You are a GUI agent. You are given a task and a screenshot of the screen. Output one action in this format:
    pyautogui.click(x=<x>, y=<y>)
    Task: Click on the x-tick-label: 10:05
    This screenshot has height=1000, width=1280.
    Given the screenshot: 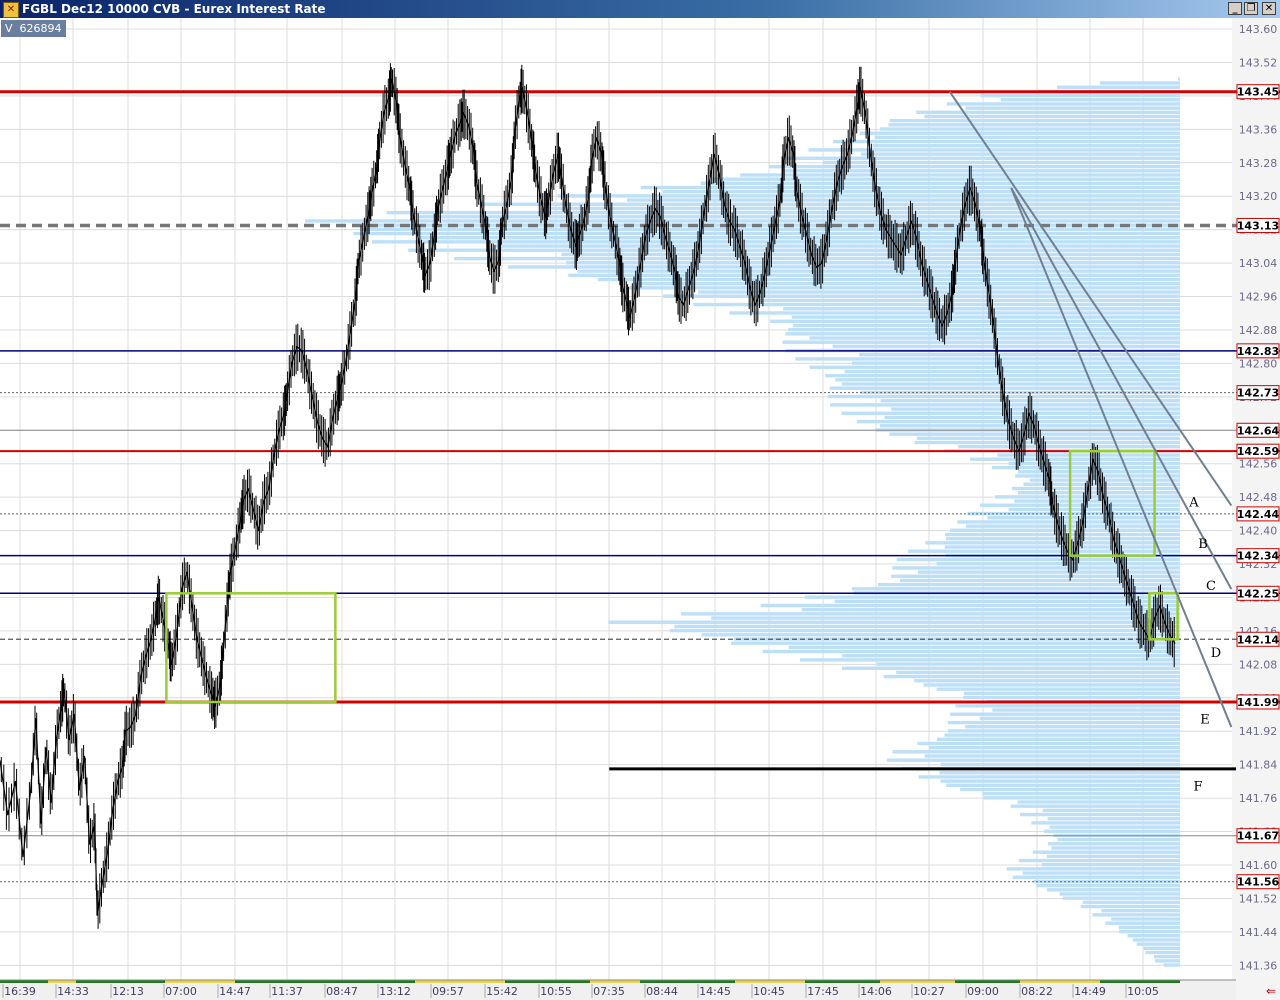 What is the action you would take?
    pyautogui.click(x=1143, y=991)
    